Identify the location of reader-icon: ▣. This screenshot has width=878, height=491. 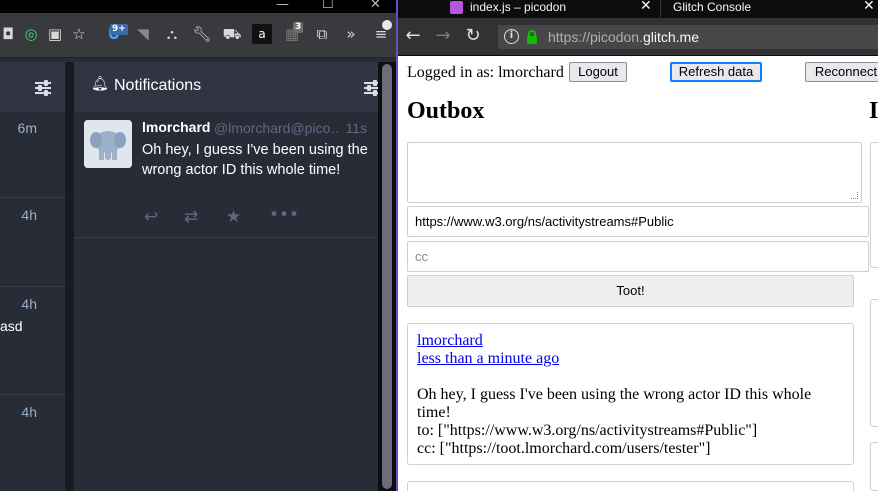
(55, 34).